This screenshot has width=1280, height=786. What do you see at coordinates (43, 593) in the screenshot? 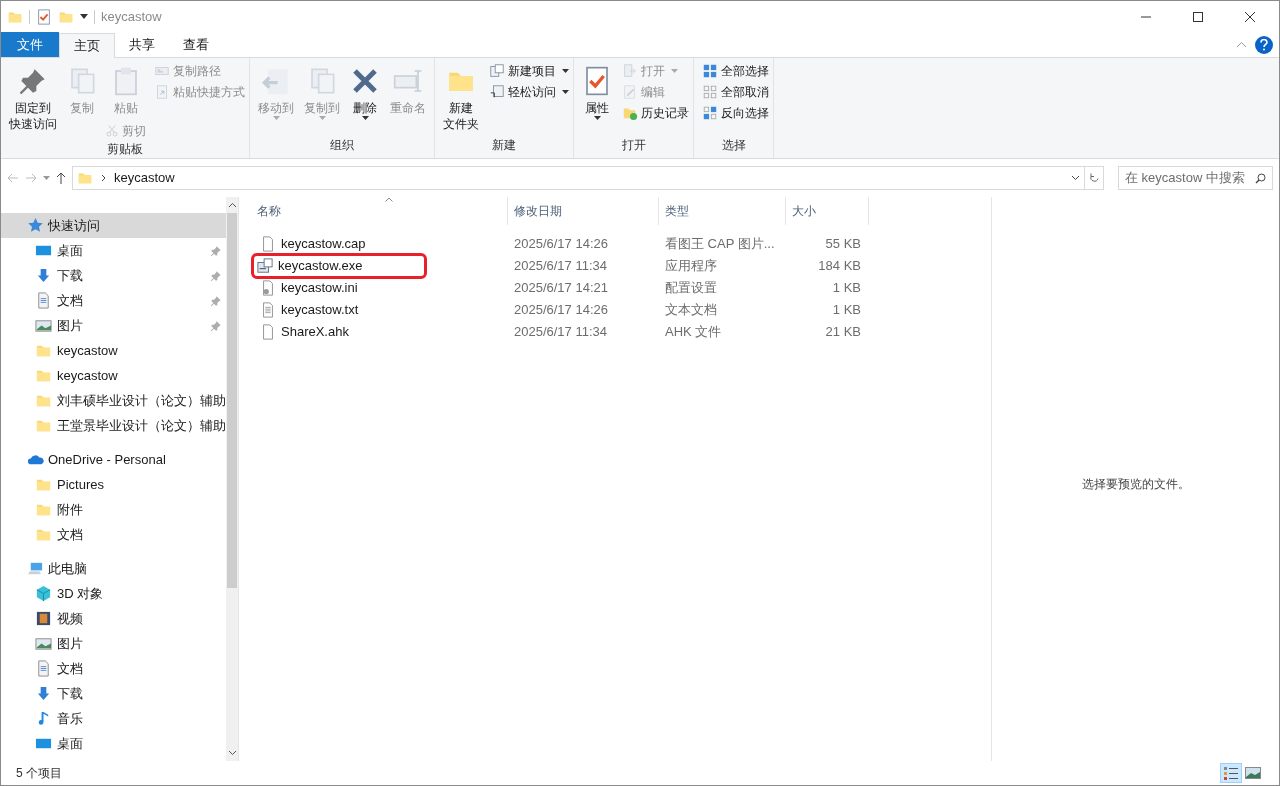
I see `cube-icon` at bounding box center [43, 593].